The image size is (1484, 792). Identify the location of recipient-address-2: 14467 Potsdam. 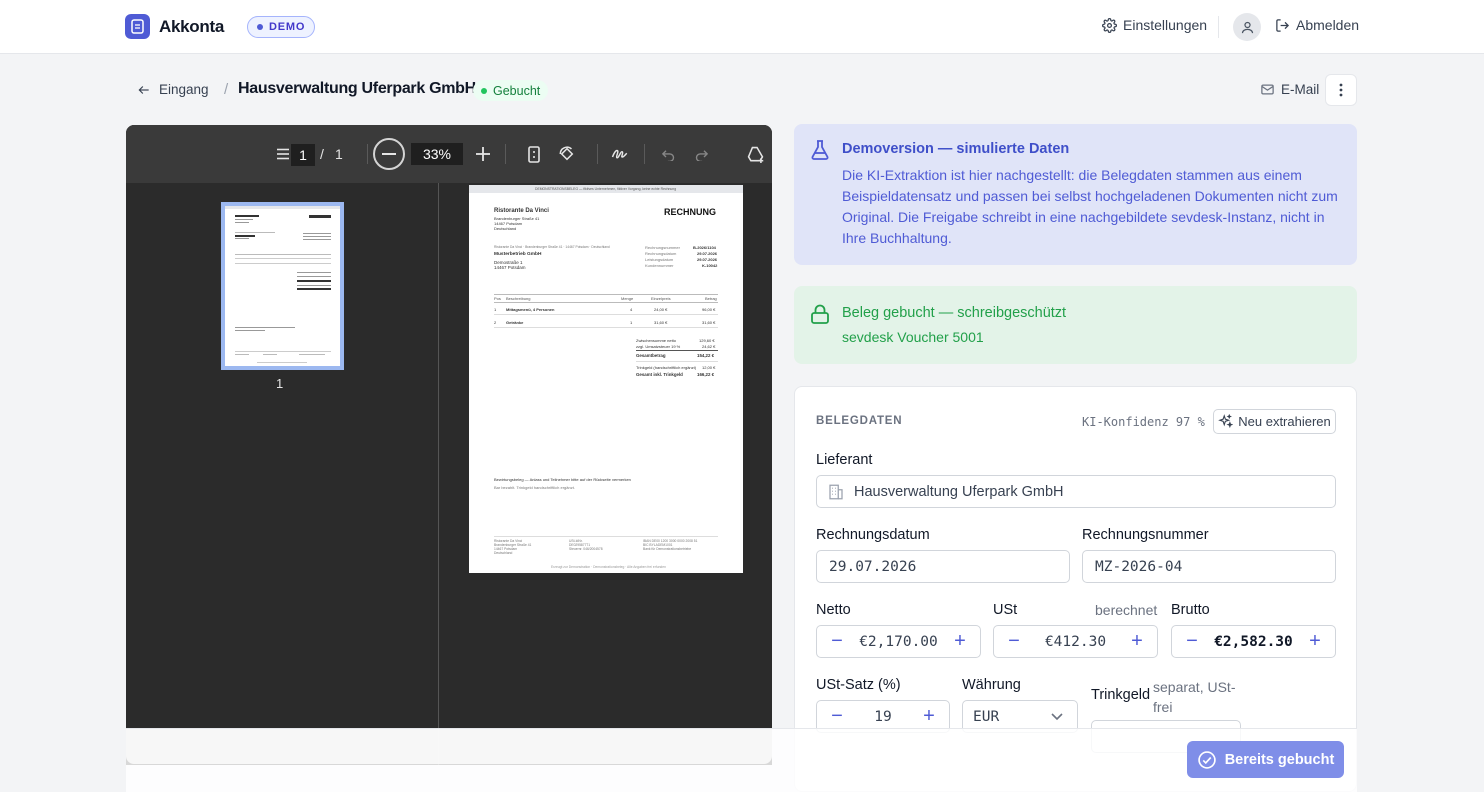
(510, 267).